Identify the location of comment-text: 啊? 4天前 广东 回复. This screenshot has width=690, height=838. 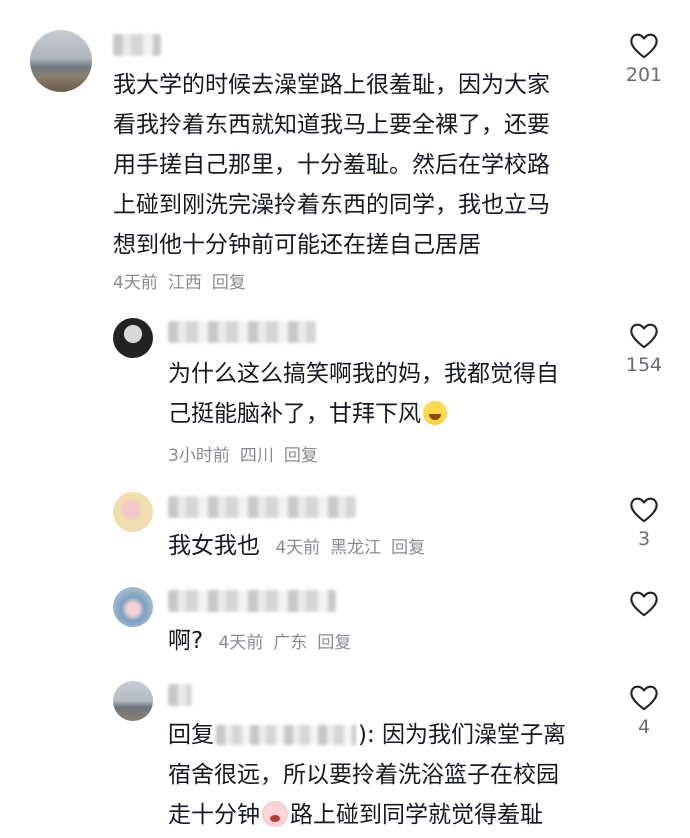
(264, 642).